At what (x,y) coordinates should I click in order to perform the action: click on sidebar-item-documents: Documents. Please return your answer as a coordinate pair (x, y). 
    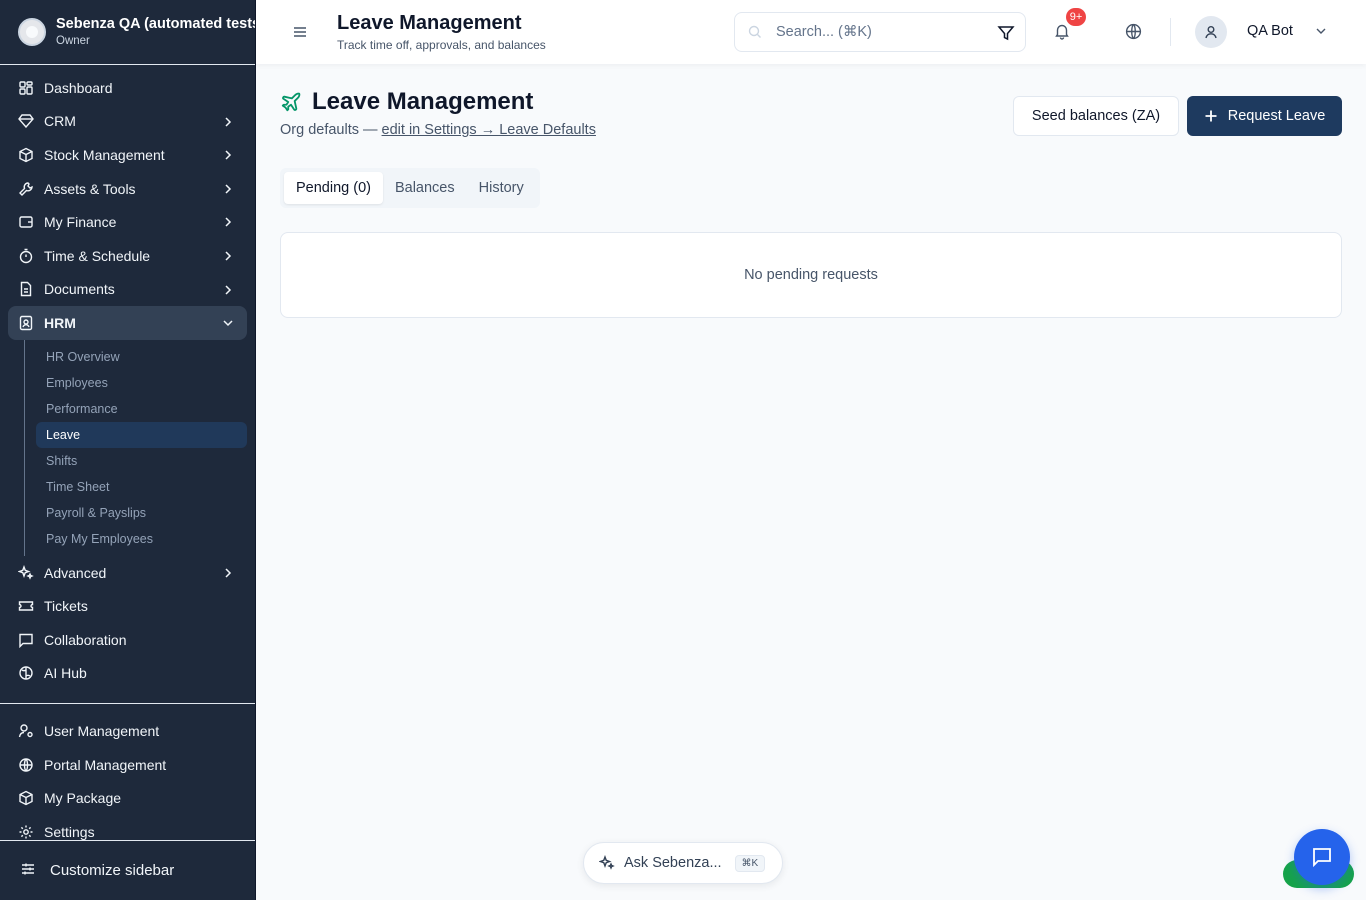
    Looking at the image, I should click on (127, 290).